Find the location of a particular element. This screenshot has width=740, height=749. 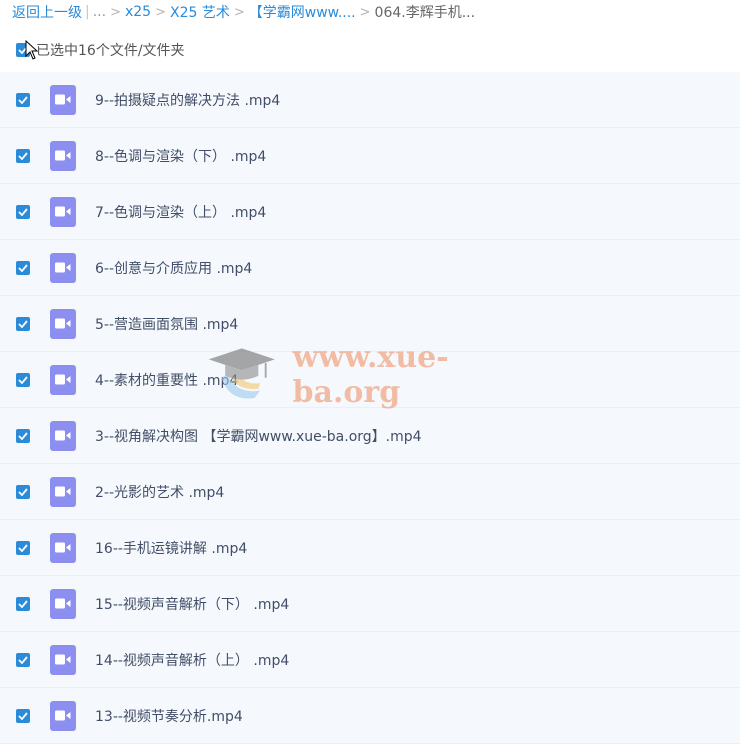

file-row: 5--营造画面氛围 .mp4 is located at coordinates (370, 324).